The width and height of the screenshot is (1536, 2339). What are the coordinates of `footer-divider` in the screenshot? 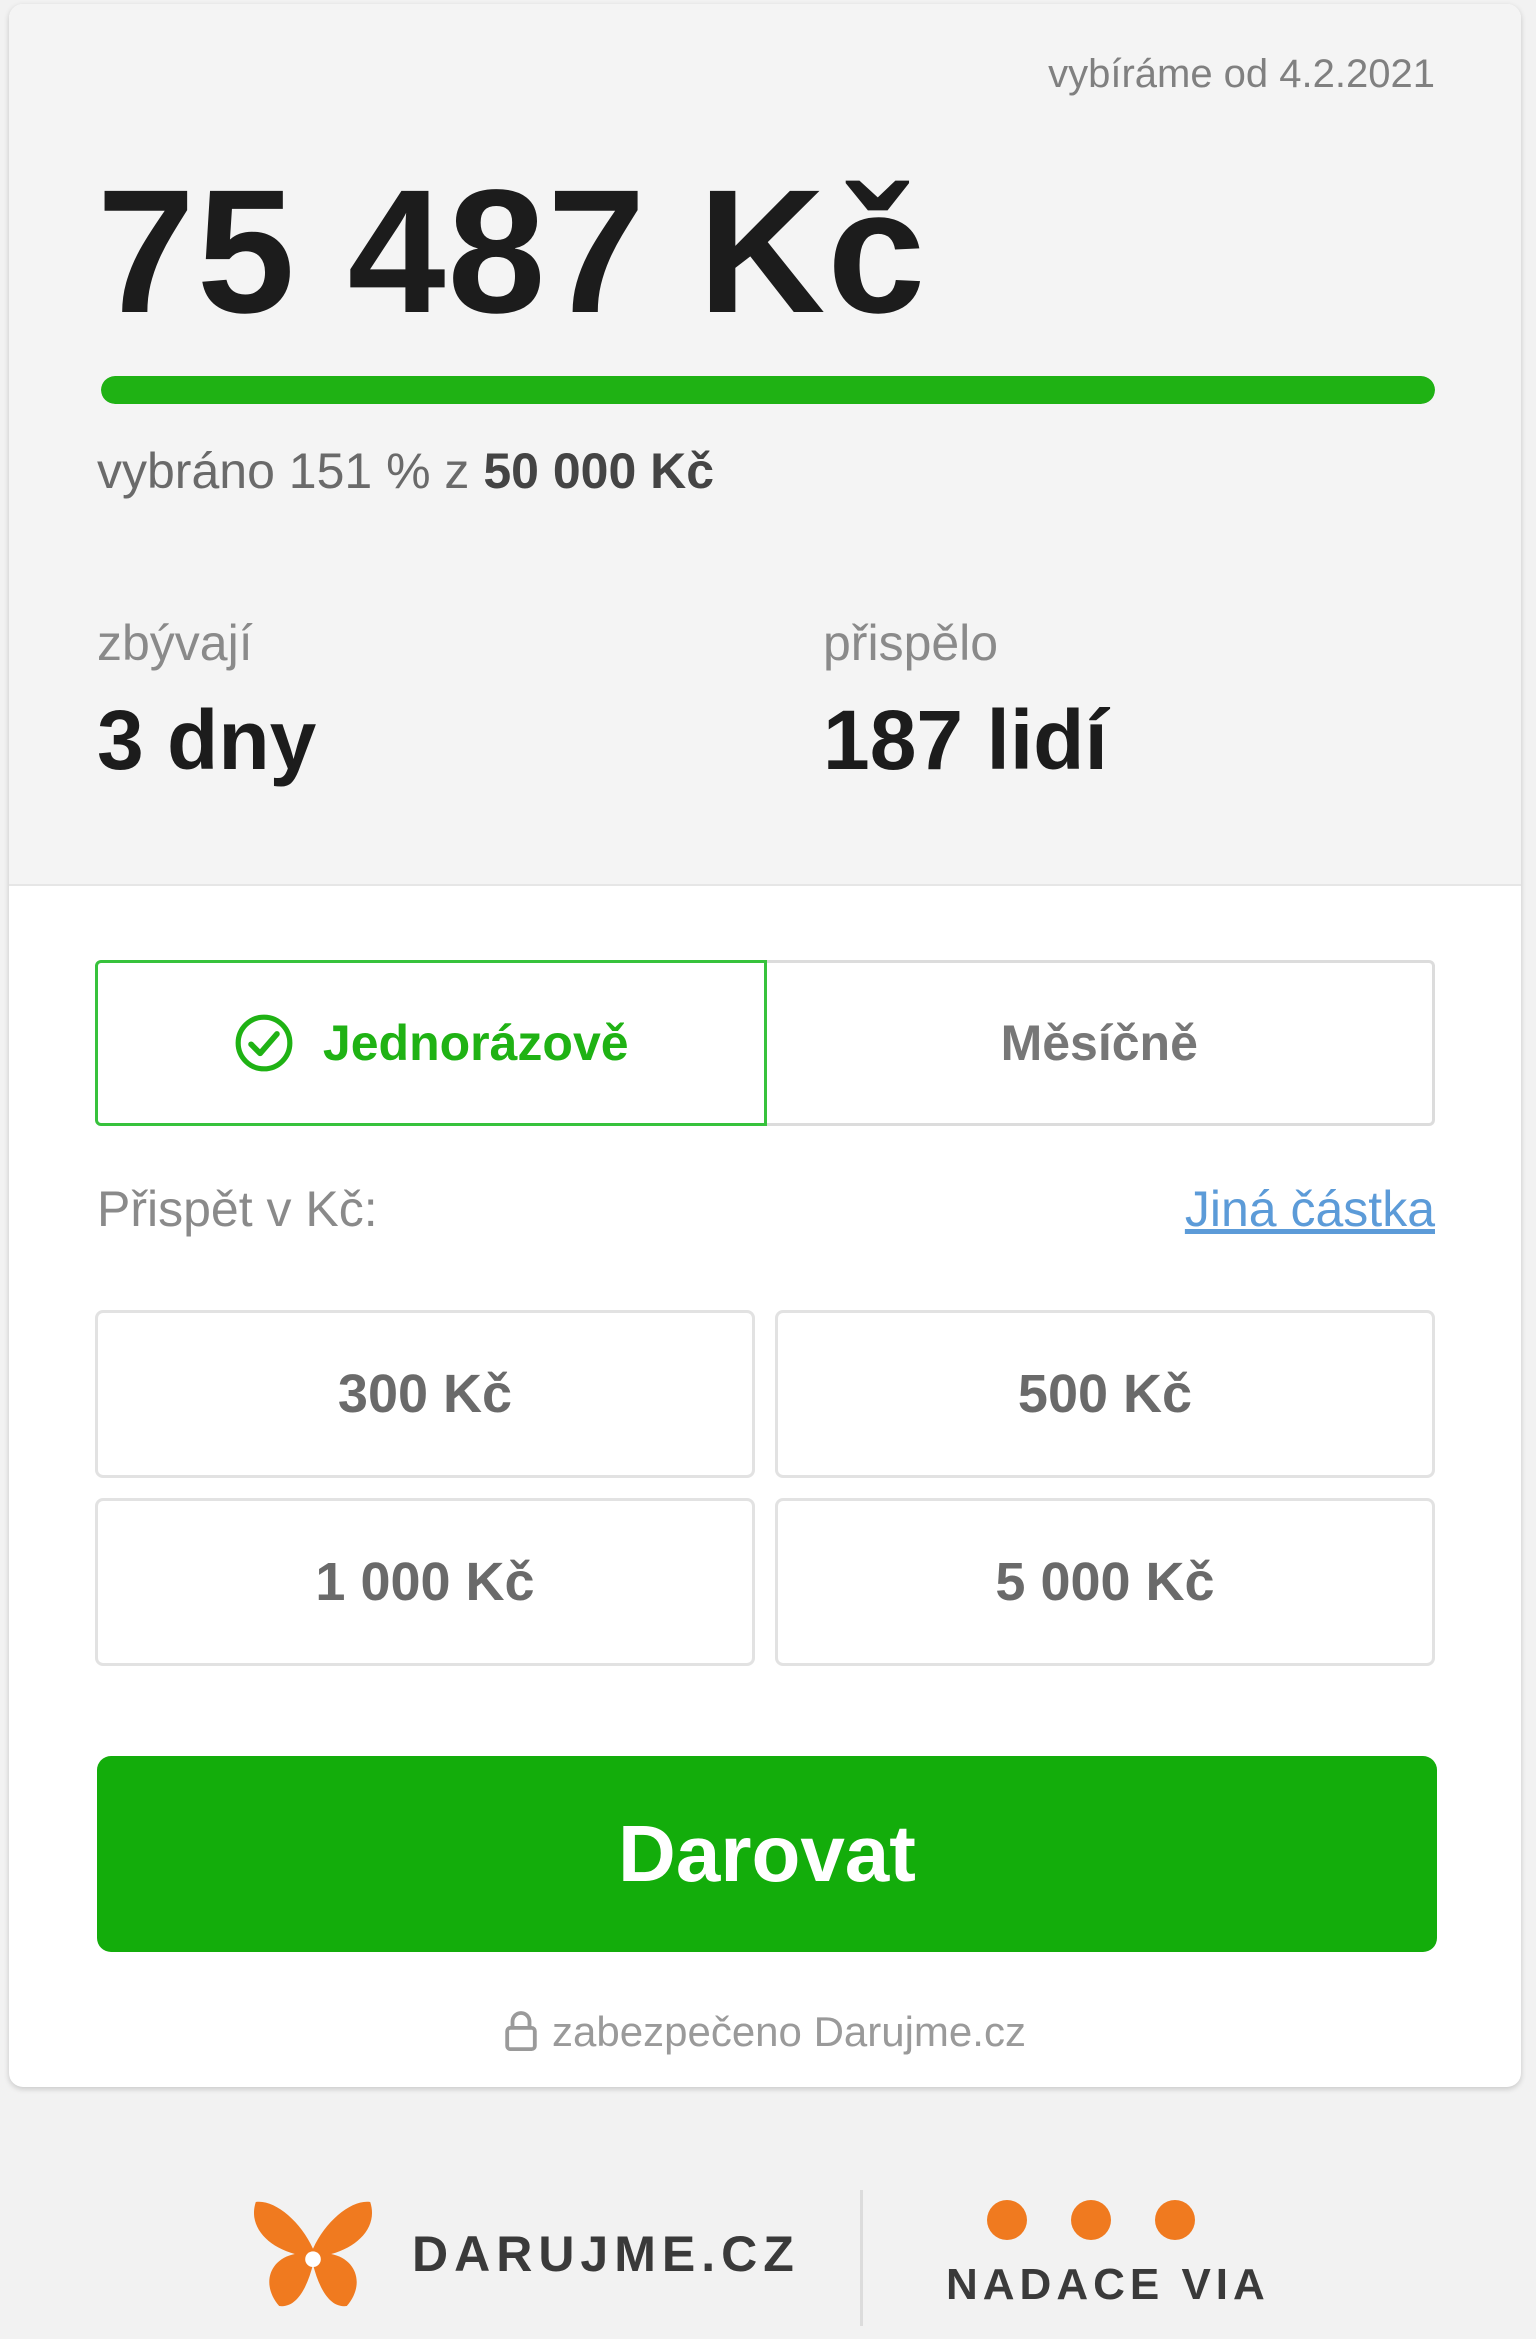 It's located at (861, 2258).